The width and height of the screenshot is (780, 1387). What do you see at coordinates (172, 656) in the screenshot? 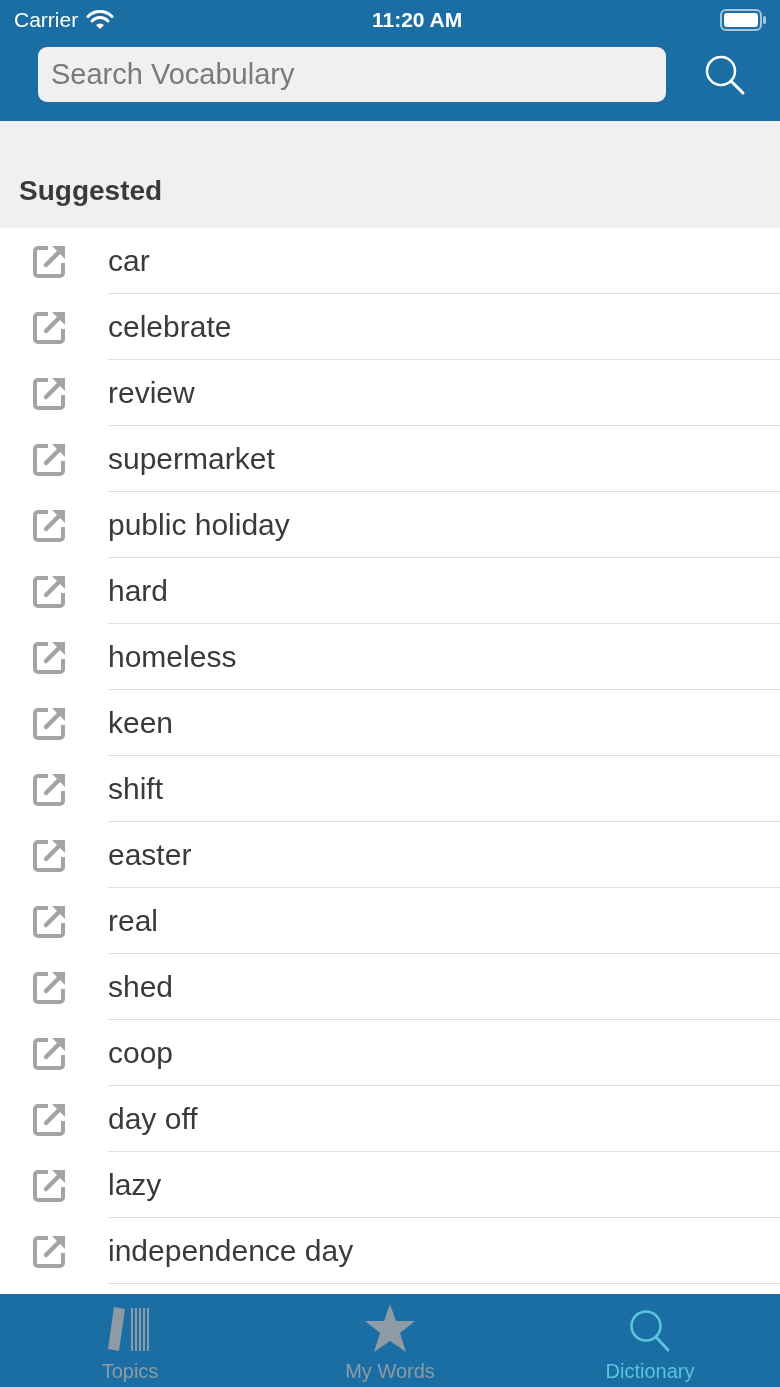
I see `word-item: homeless` at bounding box center [172, 656].